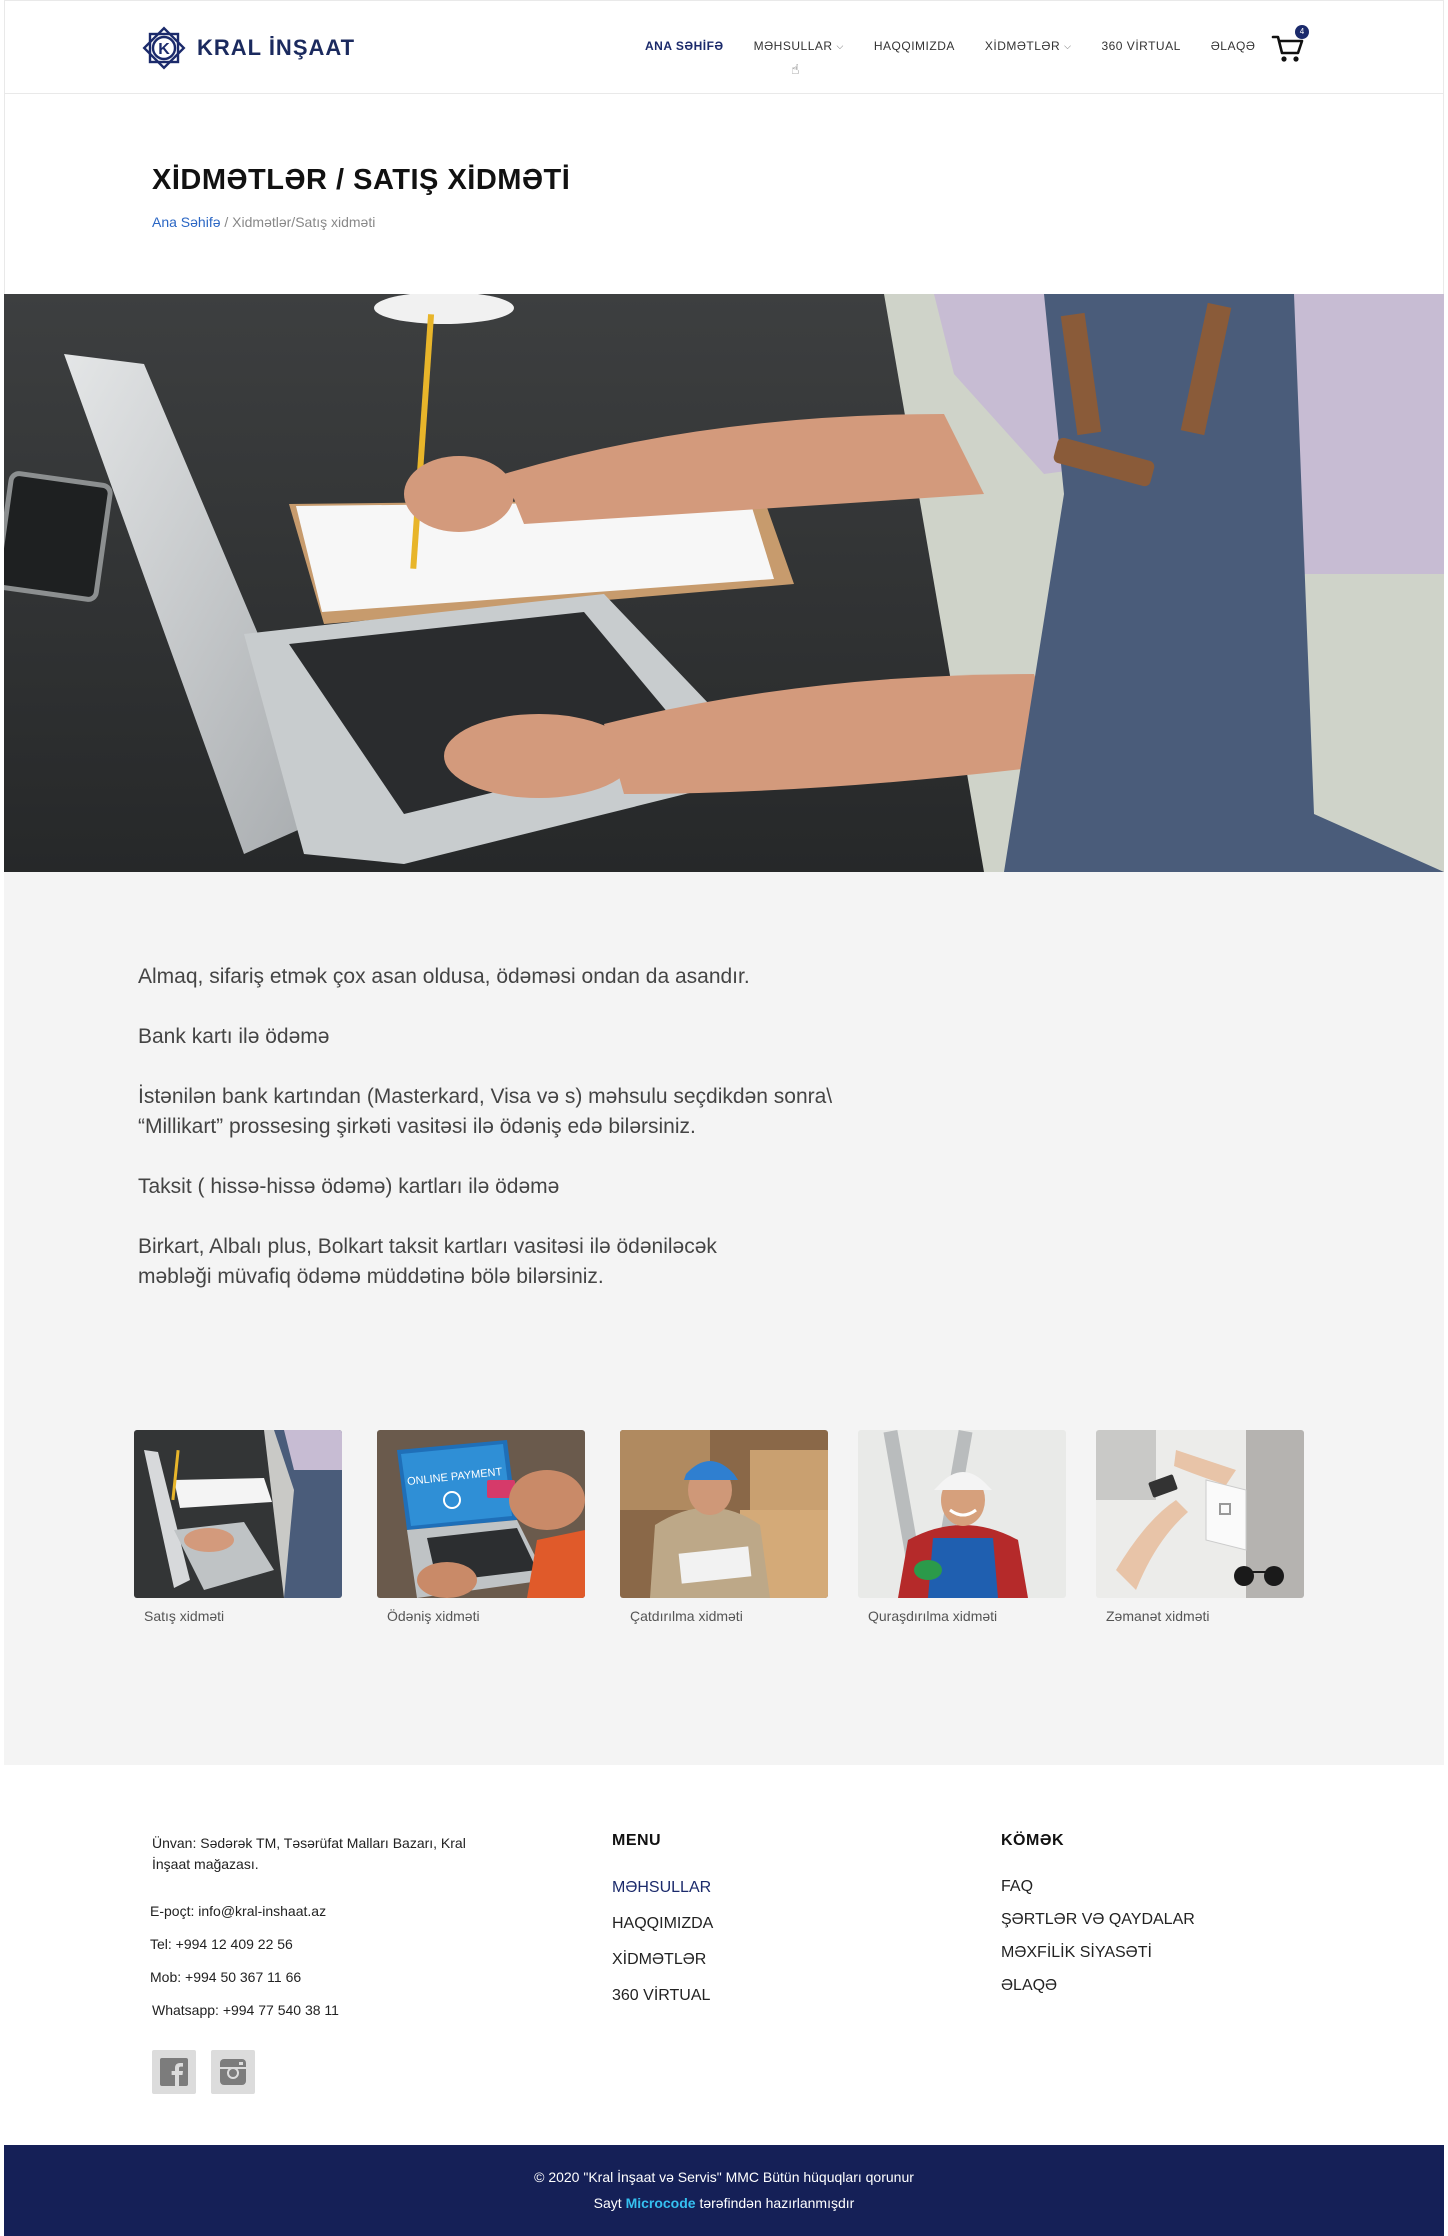 The image size is (1448, 2236). Describe the element at coordinates (962, 1514) in the screenshot. I see `installer-photo-icon` at that location.